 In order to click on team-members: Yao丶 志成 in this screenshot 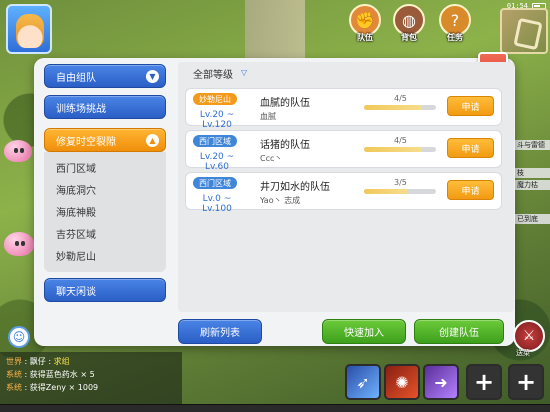, I will do `click(280, 200)`.